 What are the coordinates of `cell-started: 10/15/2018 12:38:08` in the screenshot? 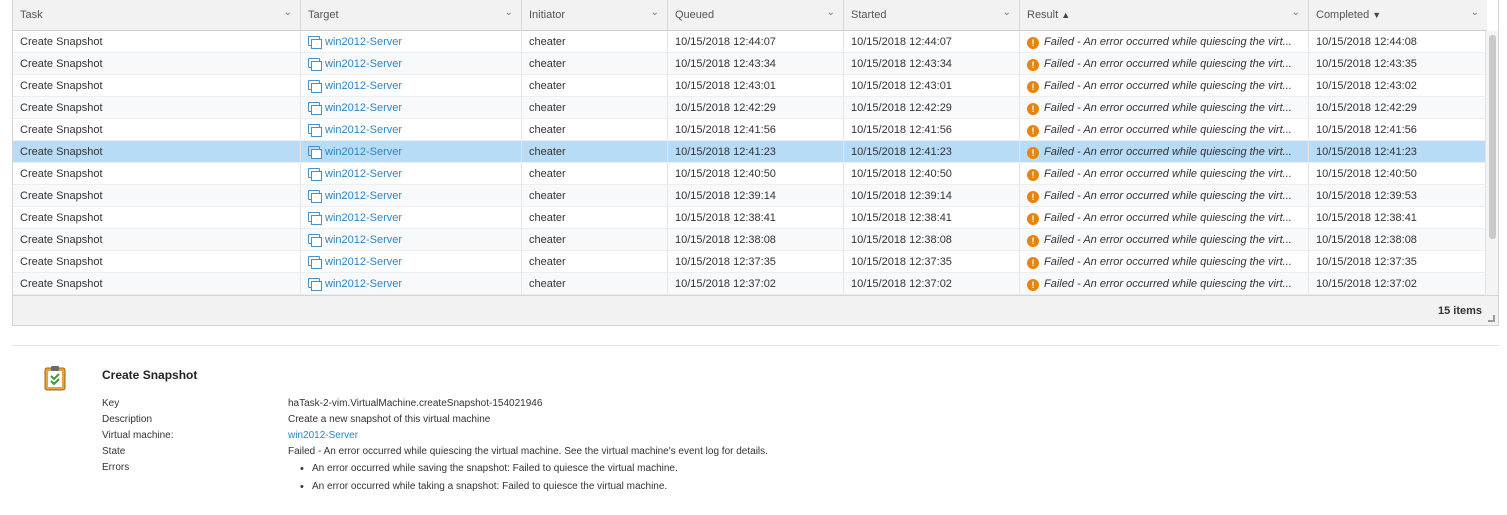 It's located at (932, 239).